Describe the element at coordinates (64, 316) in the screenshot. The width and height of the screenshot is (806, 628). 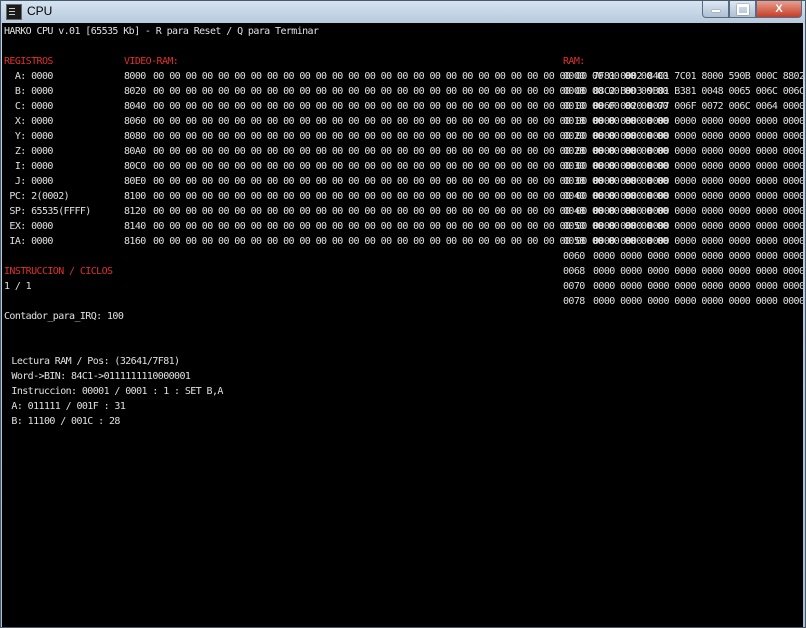
I see `irq-counter: Contador_para_IRQ: 100` at that location.